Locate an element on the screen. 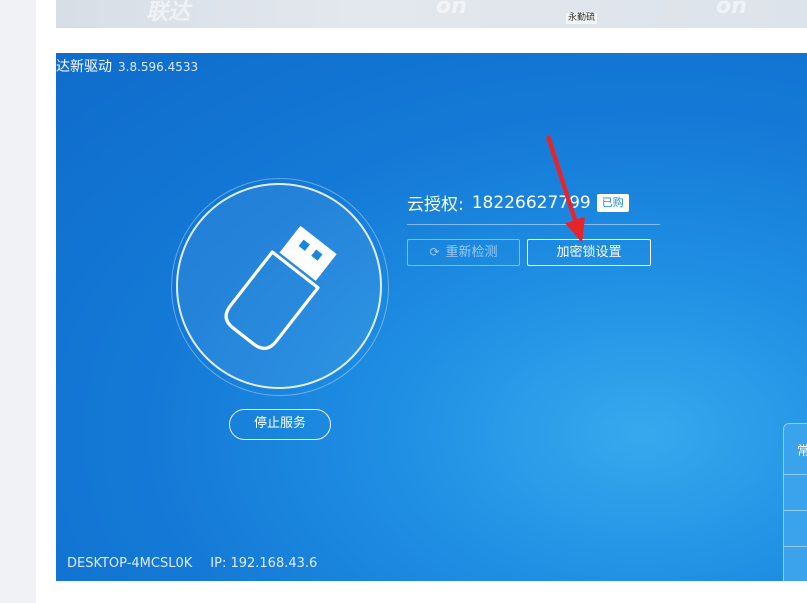  usb-status-circle is located at coordinates (279, 286).